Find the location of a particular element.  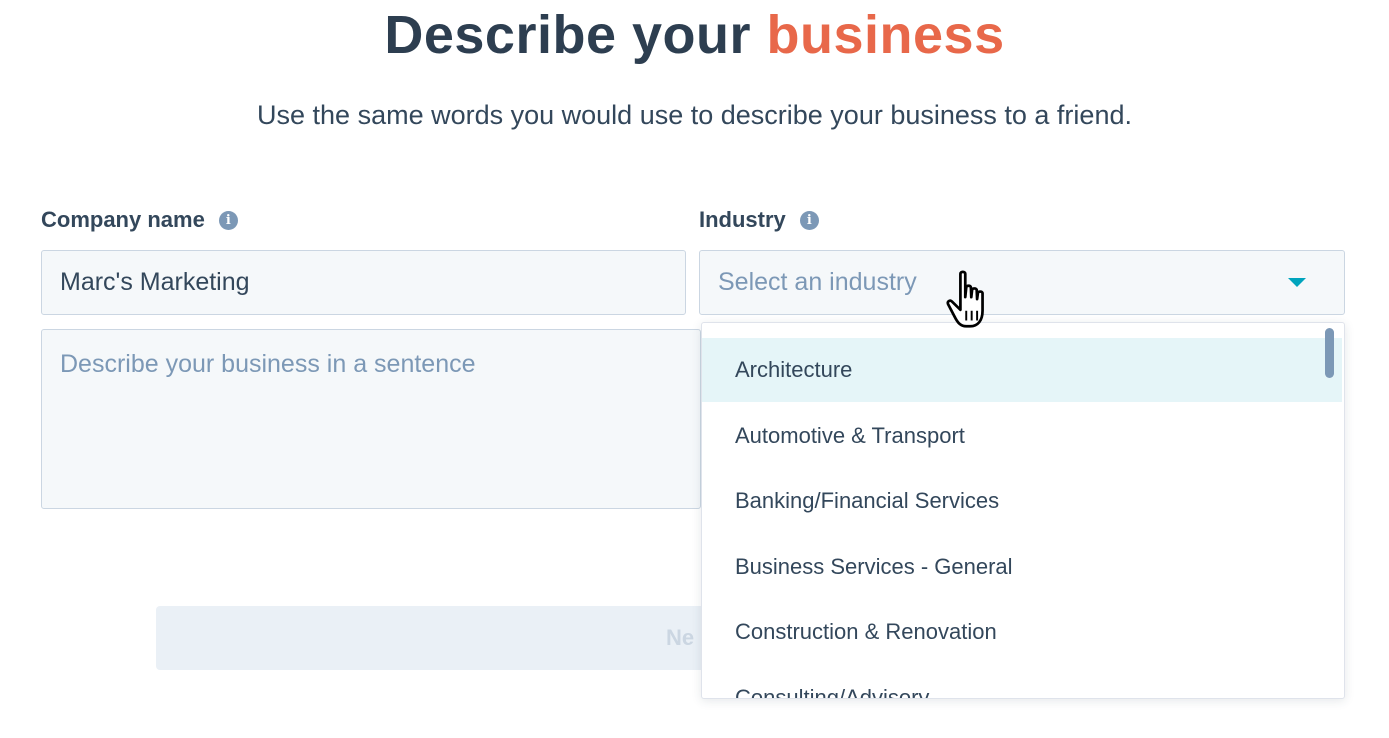

industry-label: Industry i is located at coordinates (759, 220).